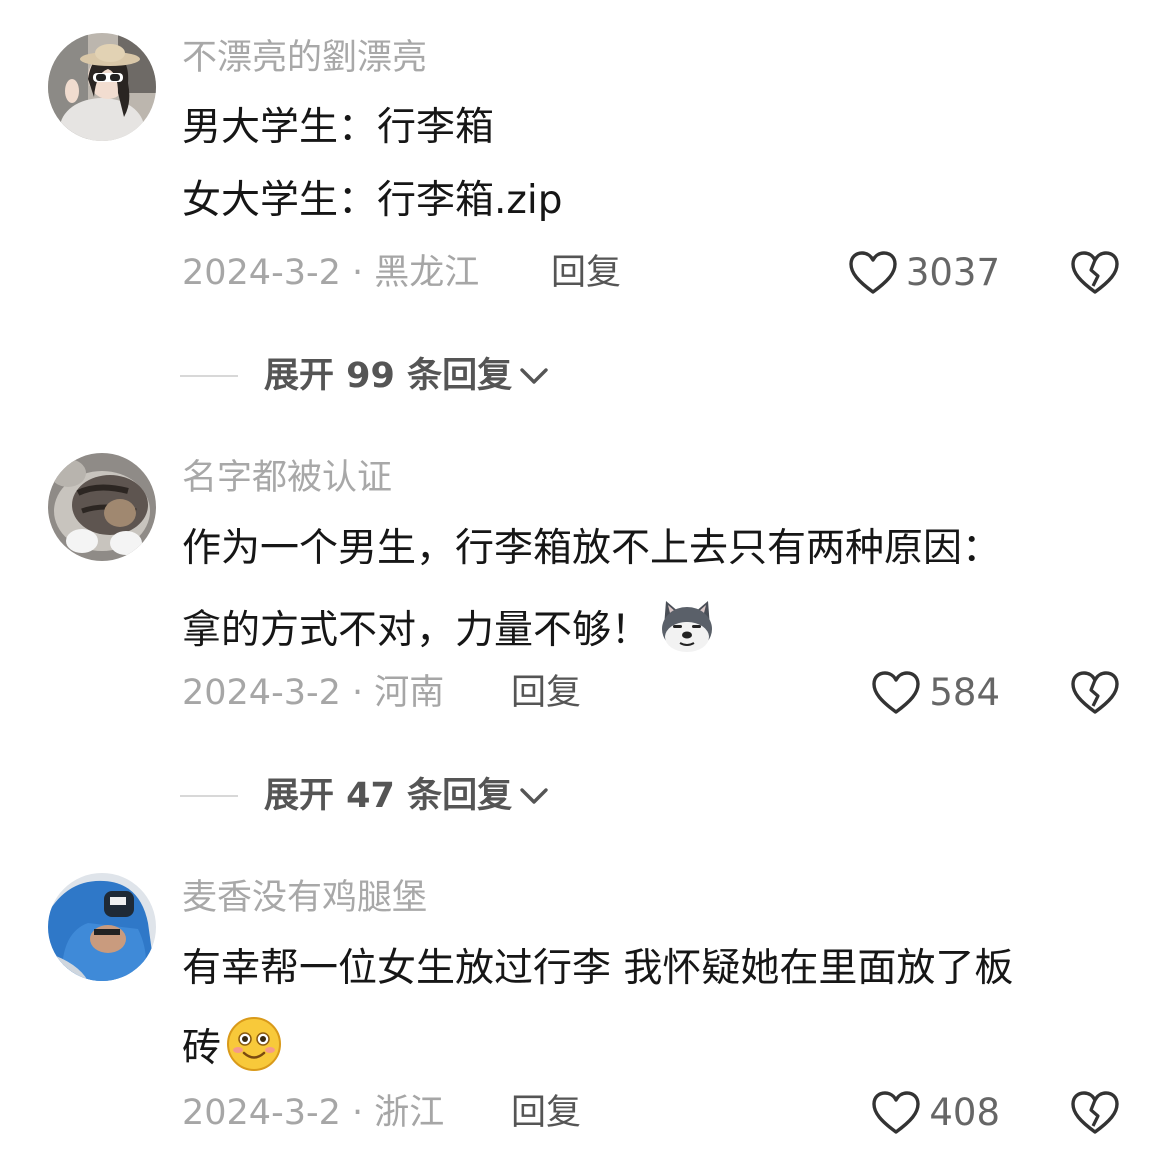 This screenshot has height=1154, width=1170. What do you see at coordinates (331, 273) in the screenshot?
I see `comment-date-location: 2024-3-2 · 黑龙江` at bounding box center [331, 273].